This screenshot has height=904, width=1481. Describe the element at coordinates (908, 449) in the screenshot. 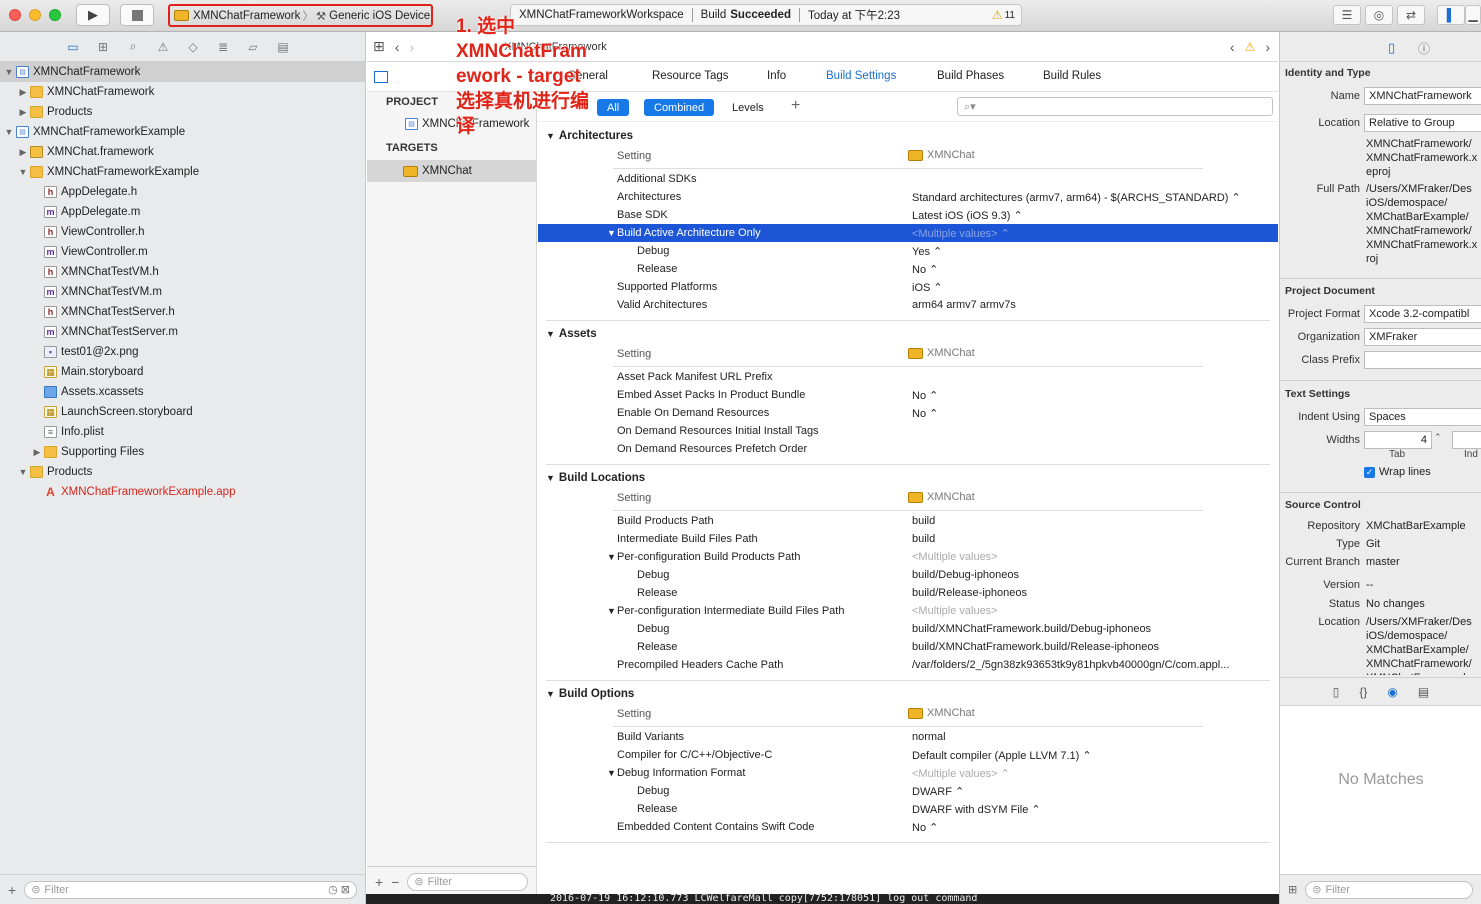

I see `build-setting-row: On Demand Resources Prefetch Order` at that location.